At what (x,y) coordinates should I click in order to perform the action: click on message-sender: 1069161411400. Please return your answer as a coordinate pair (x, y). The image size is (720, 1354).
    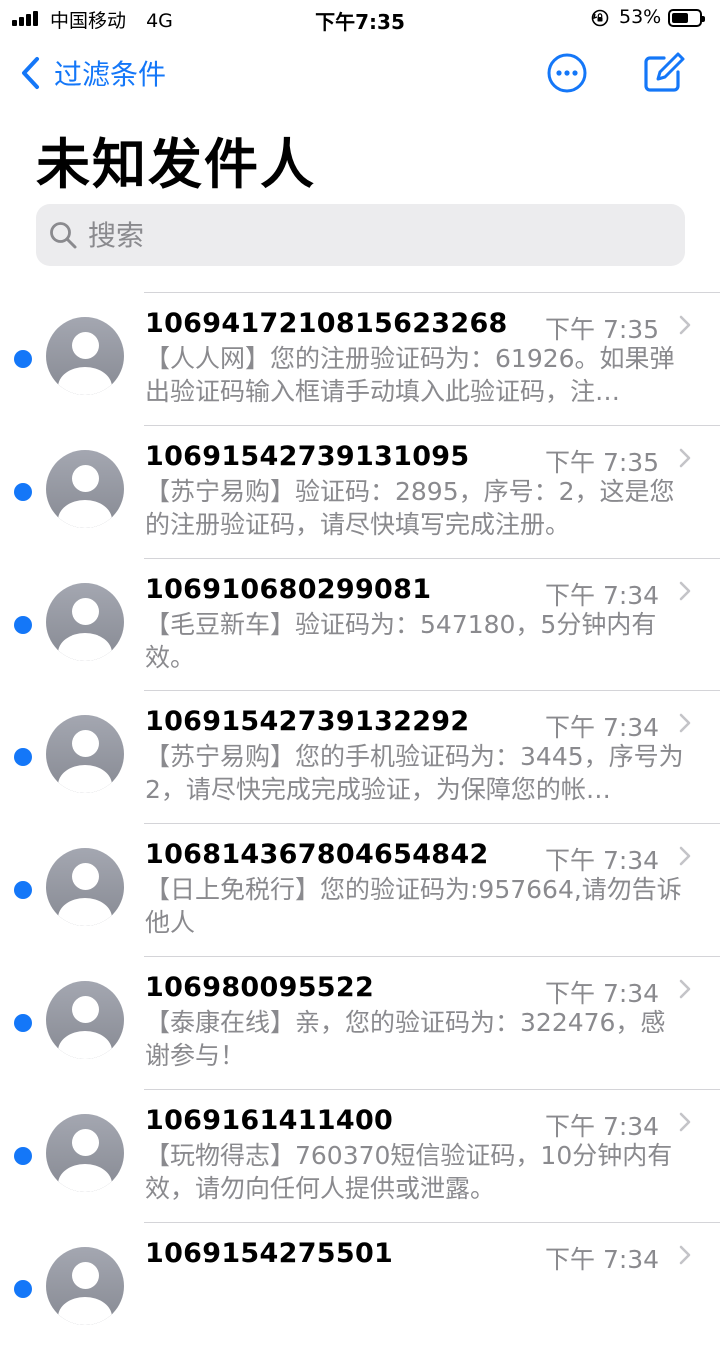
    Looking at the image, I should click on (269, 1120).